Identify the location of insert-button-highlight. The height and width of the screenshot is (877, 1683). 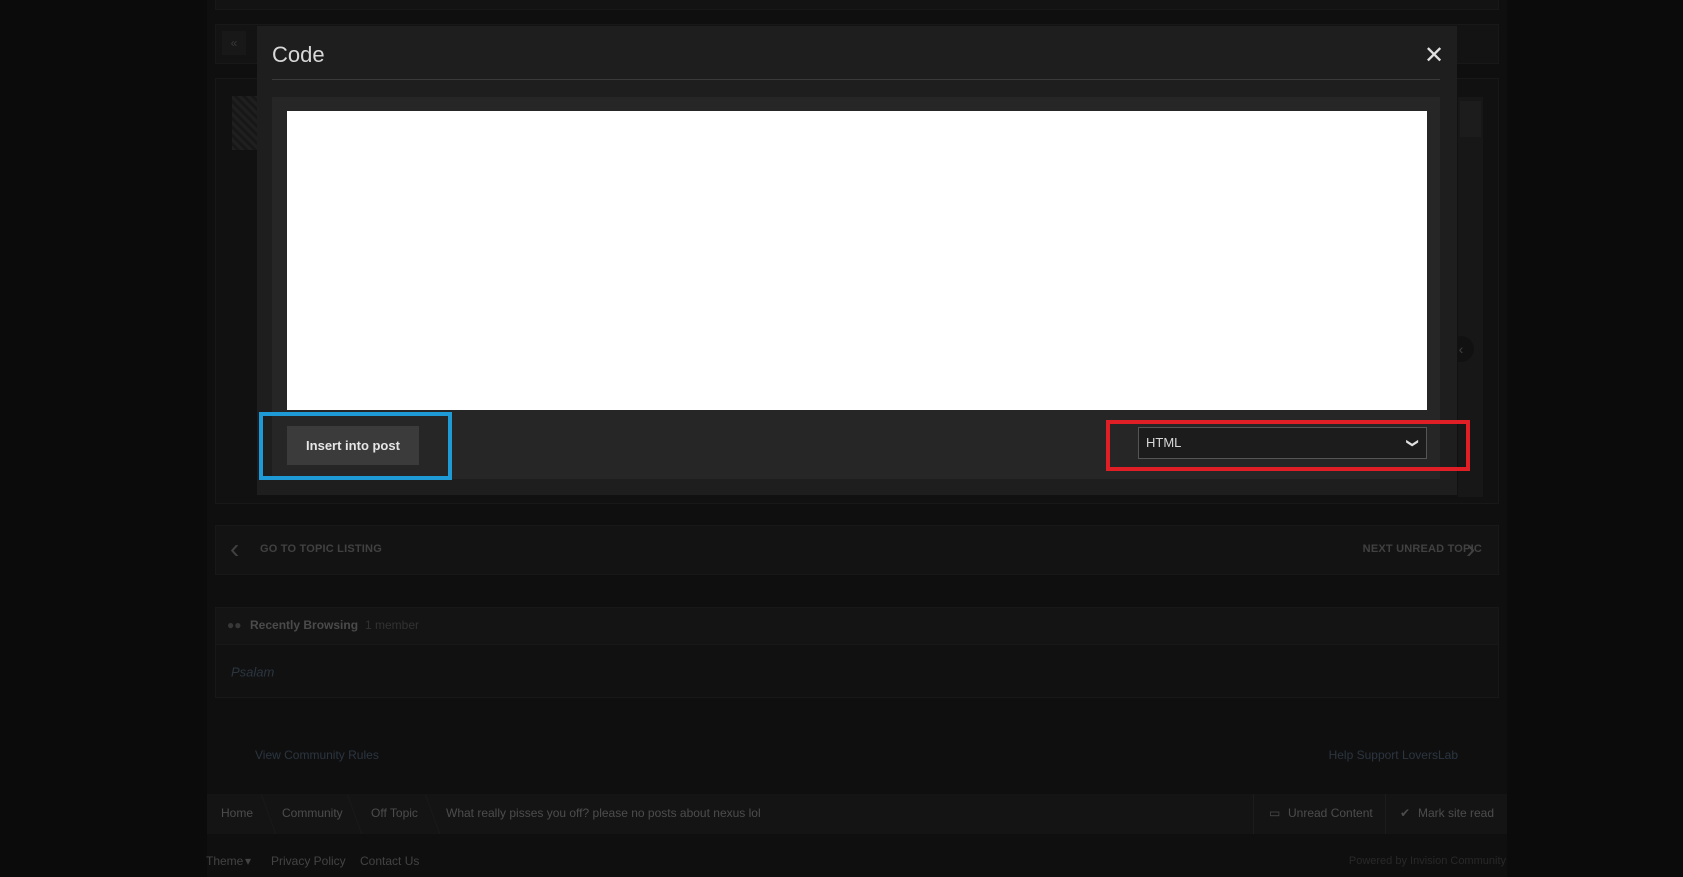
(355, 446).